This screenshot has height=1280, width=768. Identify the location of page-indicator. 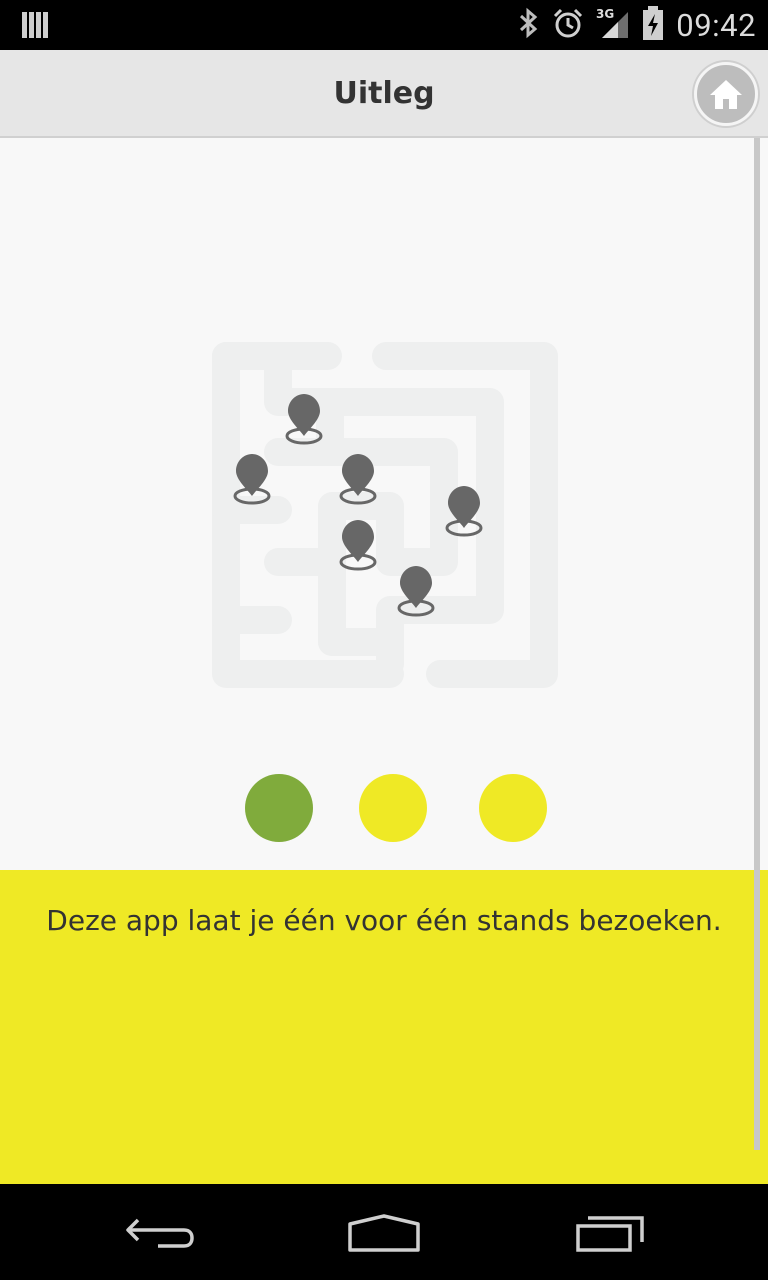
(384, 809).